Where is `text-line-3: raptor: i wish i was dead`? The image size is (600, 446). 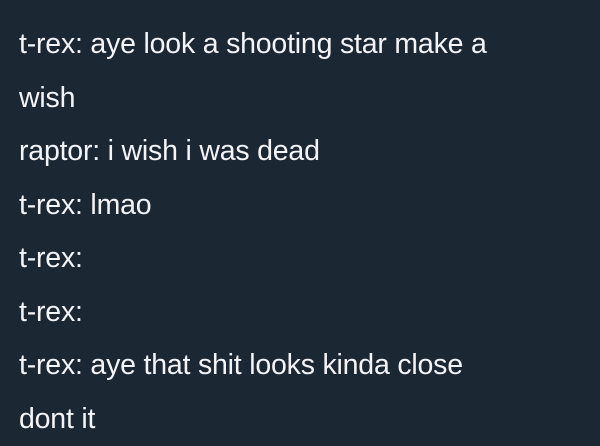 text-line-3: raptor: i wish i was dead is located at coordinates (309, 152).